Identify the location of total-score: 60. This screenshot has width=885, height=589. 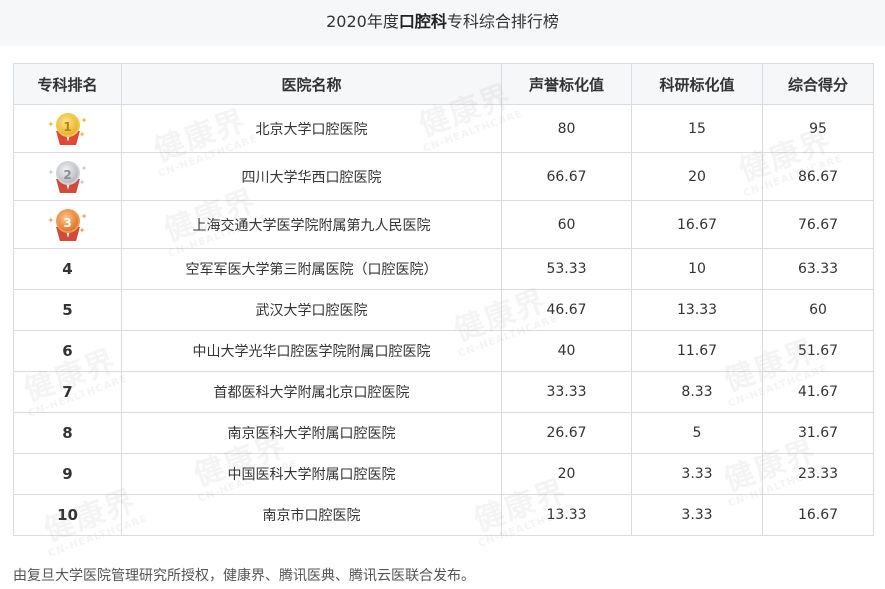
(818, 310).